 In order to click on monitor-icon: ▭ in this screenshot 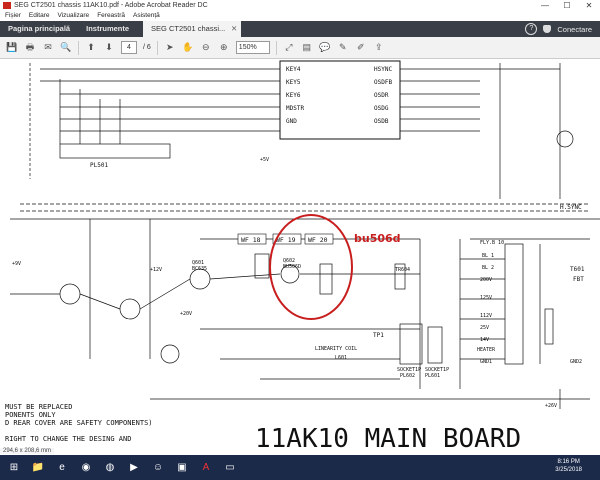, I will do `click(230, 468)`.